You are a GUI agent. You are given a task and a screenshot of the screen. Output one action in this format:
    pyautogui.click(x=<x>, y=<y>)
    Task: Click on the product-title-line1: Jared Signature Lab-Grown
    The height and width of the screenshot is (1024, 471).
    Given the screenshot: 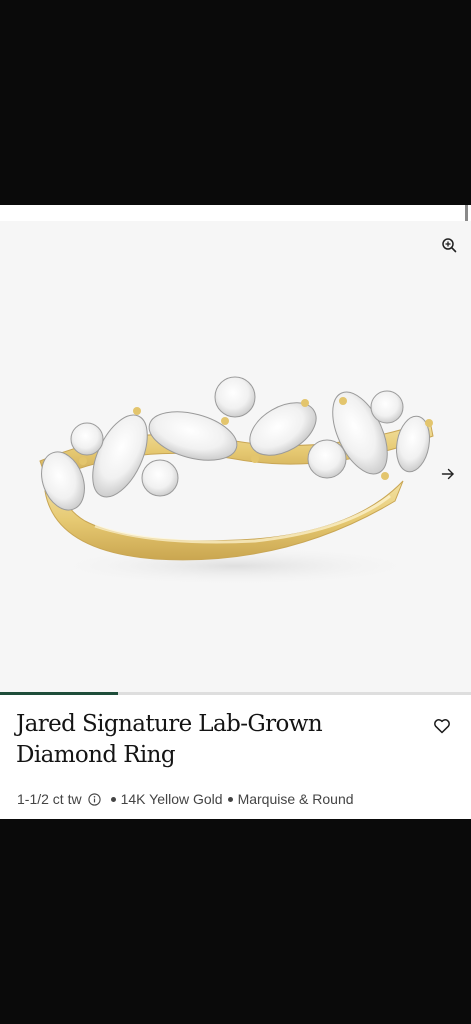 What is the action you would take?
    pyautogui.click(x=169, y=724)
    